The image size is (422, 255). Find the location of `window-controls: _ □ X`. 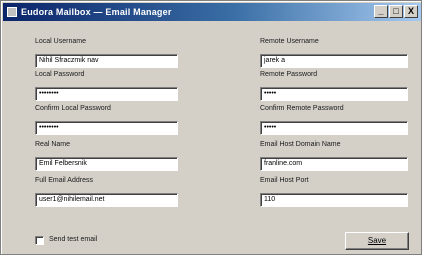

window-controls: _ □ X is located at coordinates (396, 12).